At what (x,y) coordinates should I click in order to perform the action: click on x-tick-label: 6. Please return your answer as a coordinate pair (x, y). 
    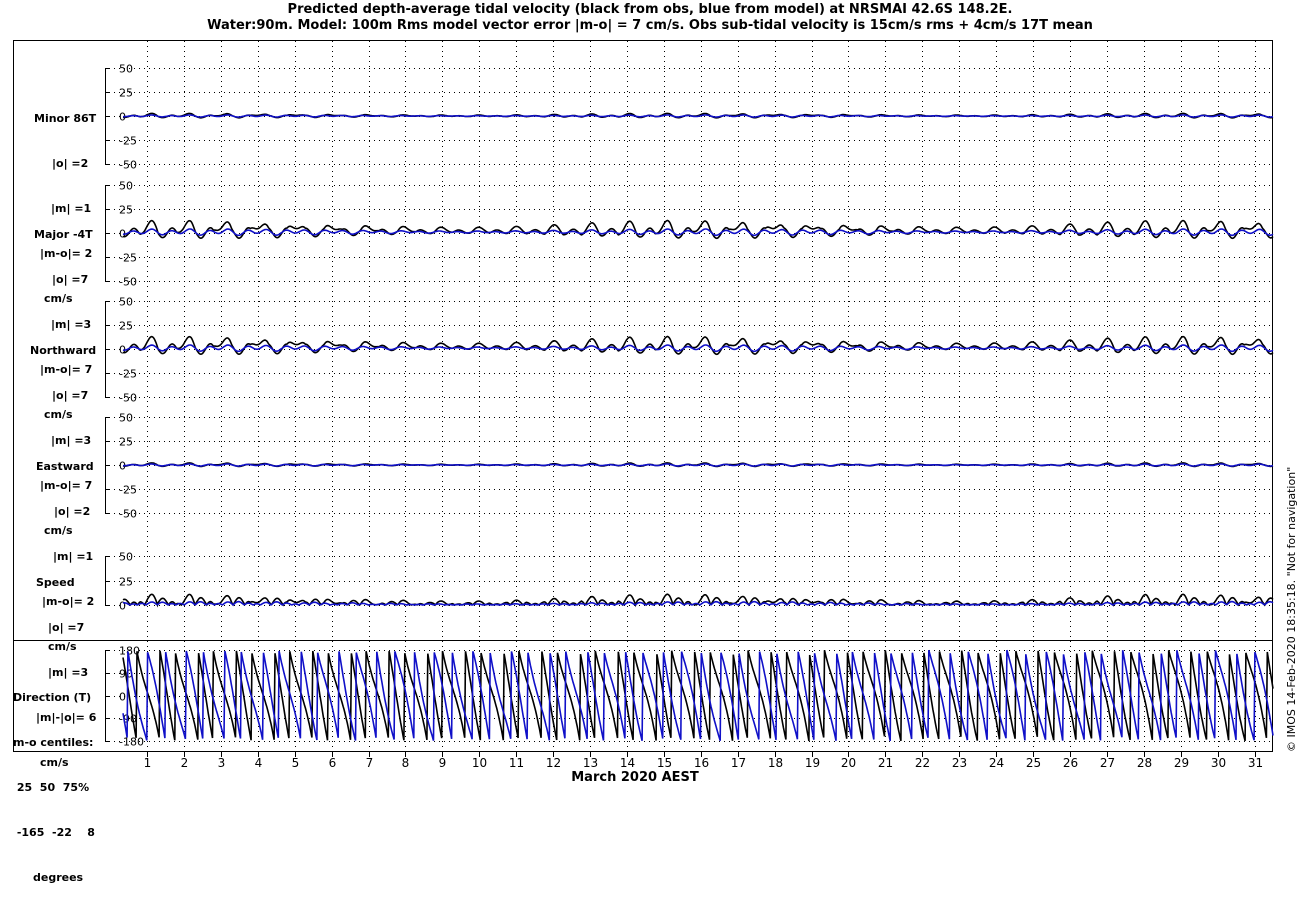
    Looking at the image, I should click on (333, 763).